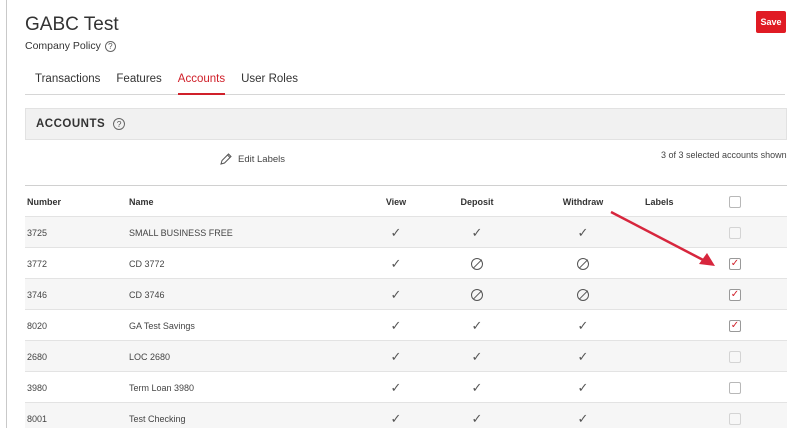 This screenshot has height=428, width=791. I want to click on account-number: 2680, so click(37, 356).